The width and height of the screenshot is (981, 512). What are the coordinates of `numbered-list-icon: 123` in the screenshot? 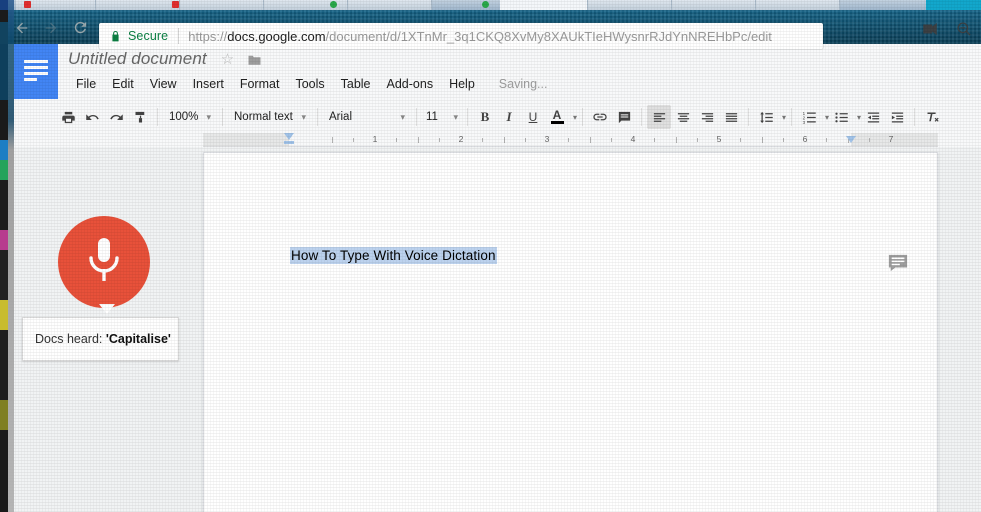 It's located at (809, 117).